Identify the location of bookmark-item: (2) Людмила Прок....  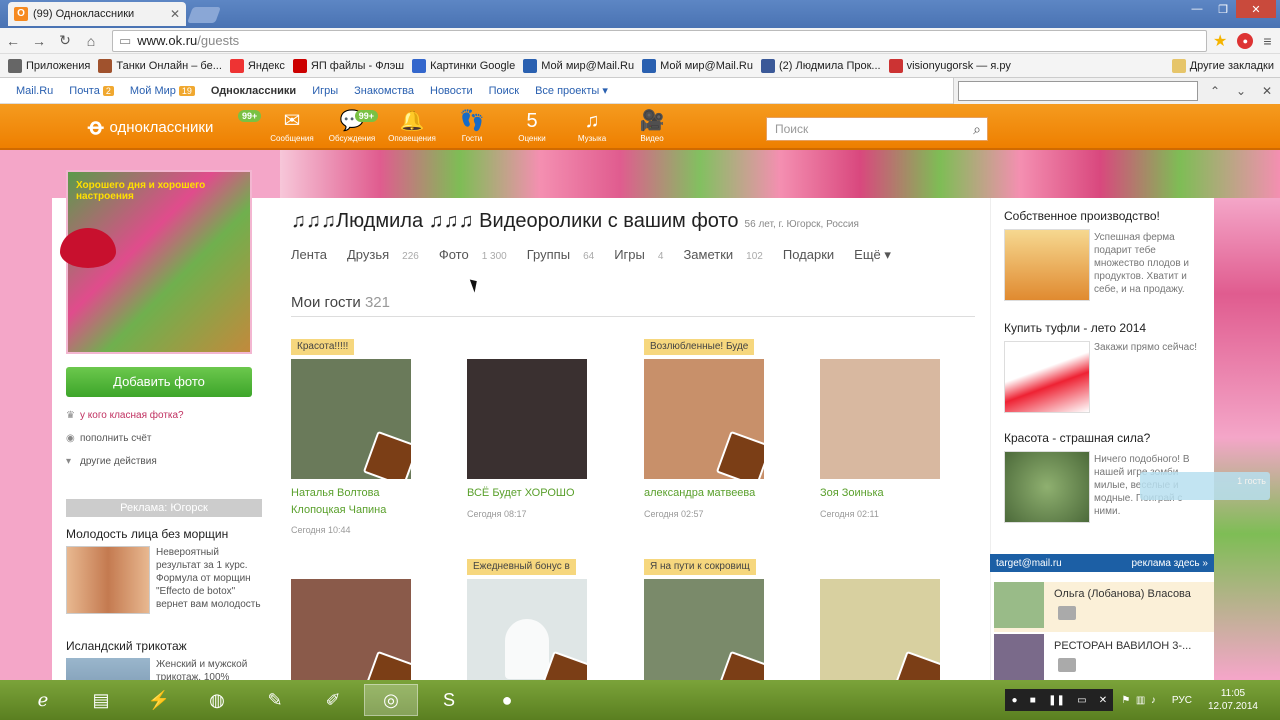
(821, 65).